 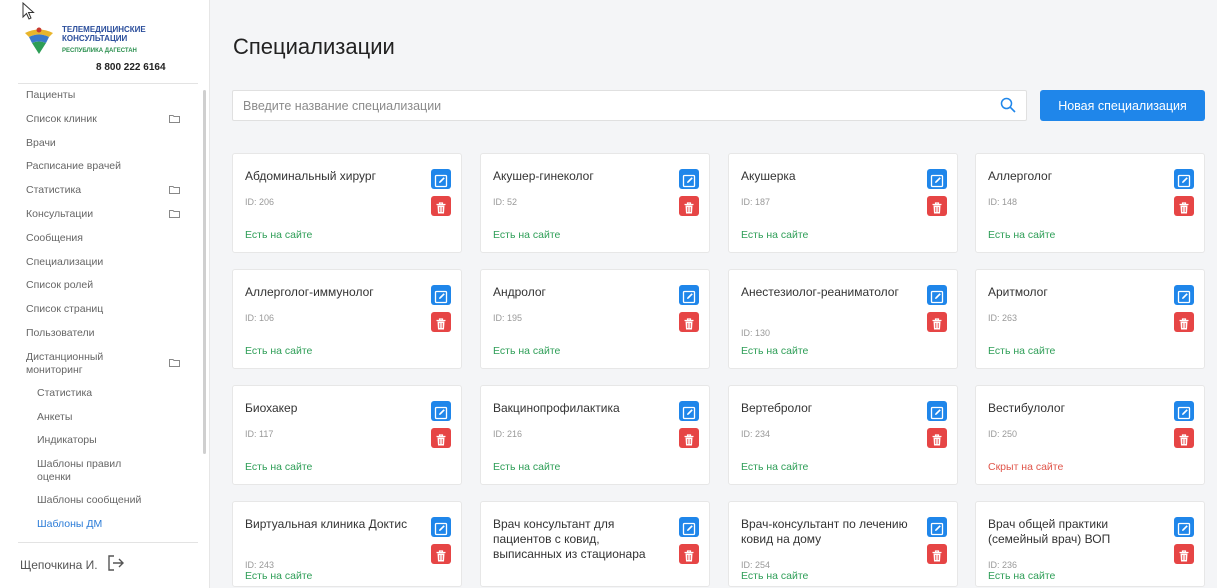 I want to click on sidebar-item-doctors: Врачи, so click(x=114, y=149).